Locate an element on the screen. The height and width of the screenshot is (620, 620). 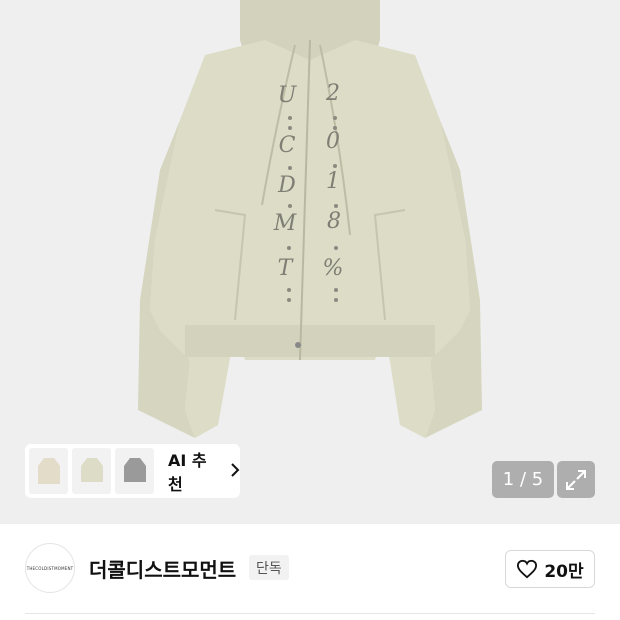
like-count: 20만 is located at coordinates (564, 571).